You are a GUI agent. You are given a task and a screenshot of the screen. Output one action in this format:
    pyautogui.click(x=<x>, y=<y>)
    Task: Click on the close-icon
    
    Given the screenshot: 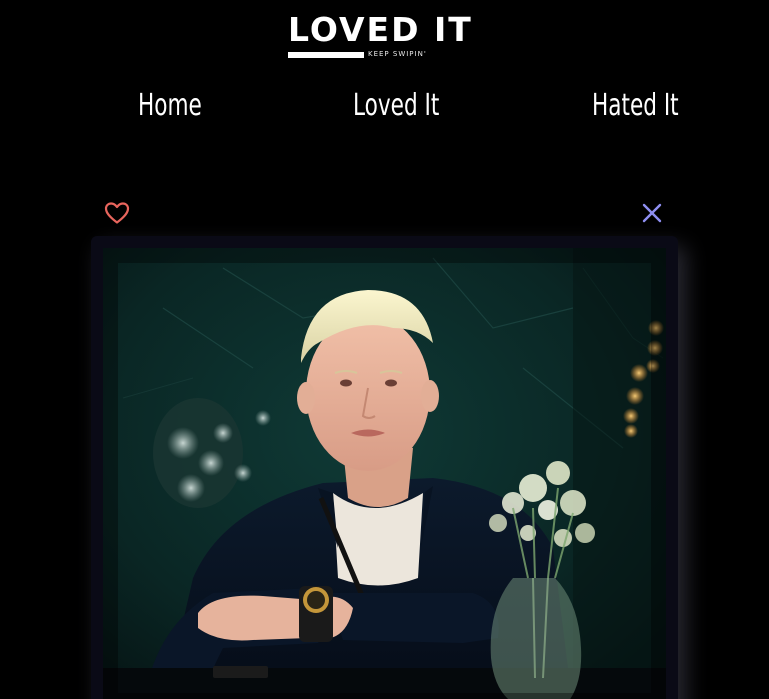 What is the action you would take?
    pyautogui.click(x=652, y=213)
    